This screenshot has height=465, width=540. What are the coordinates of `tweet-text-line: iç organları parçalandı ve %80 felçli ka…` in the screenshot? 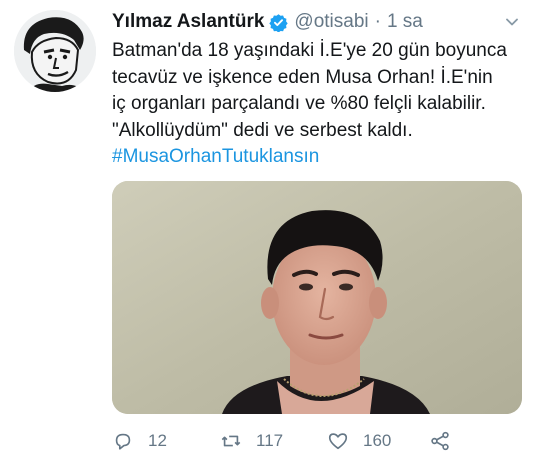 It's located at (299, 103).